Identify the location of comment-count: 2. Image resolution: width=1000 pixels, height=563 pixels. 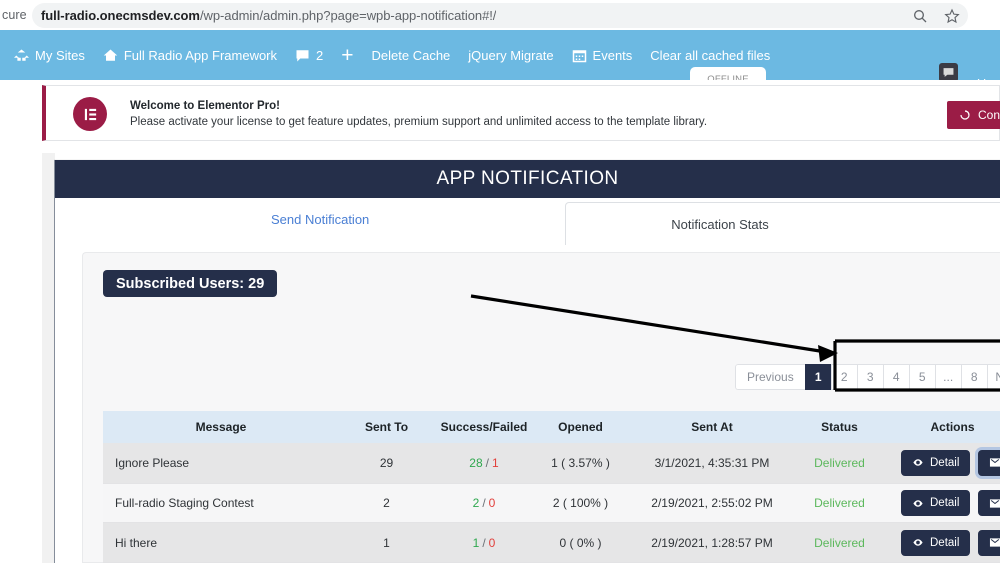
(320, 55).